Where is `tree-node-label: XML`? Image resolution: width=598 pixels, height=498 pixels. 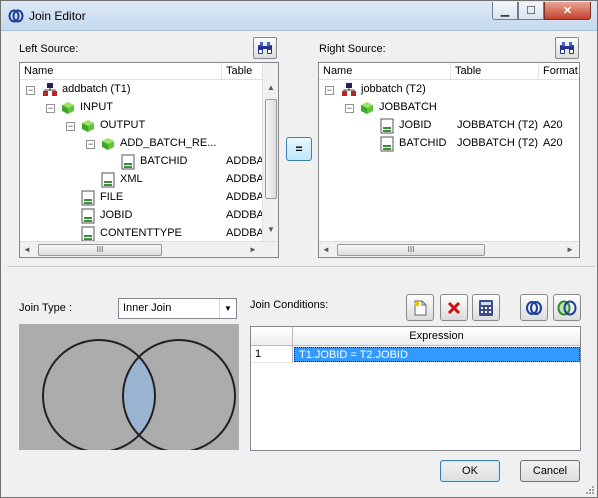
tree-node-label: XML is located at coordinates (131, 179).